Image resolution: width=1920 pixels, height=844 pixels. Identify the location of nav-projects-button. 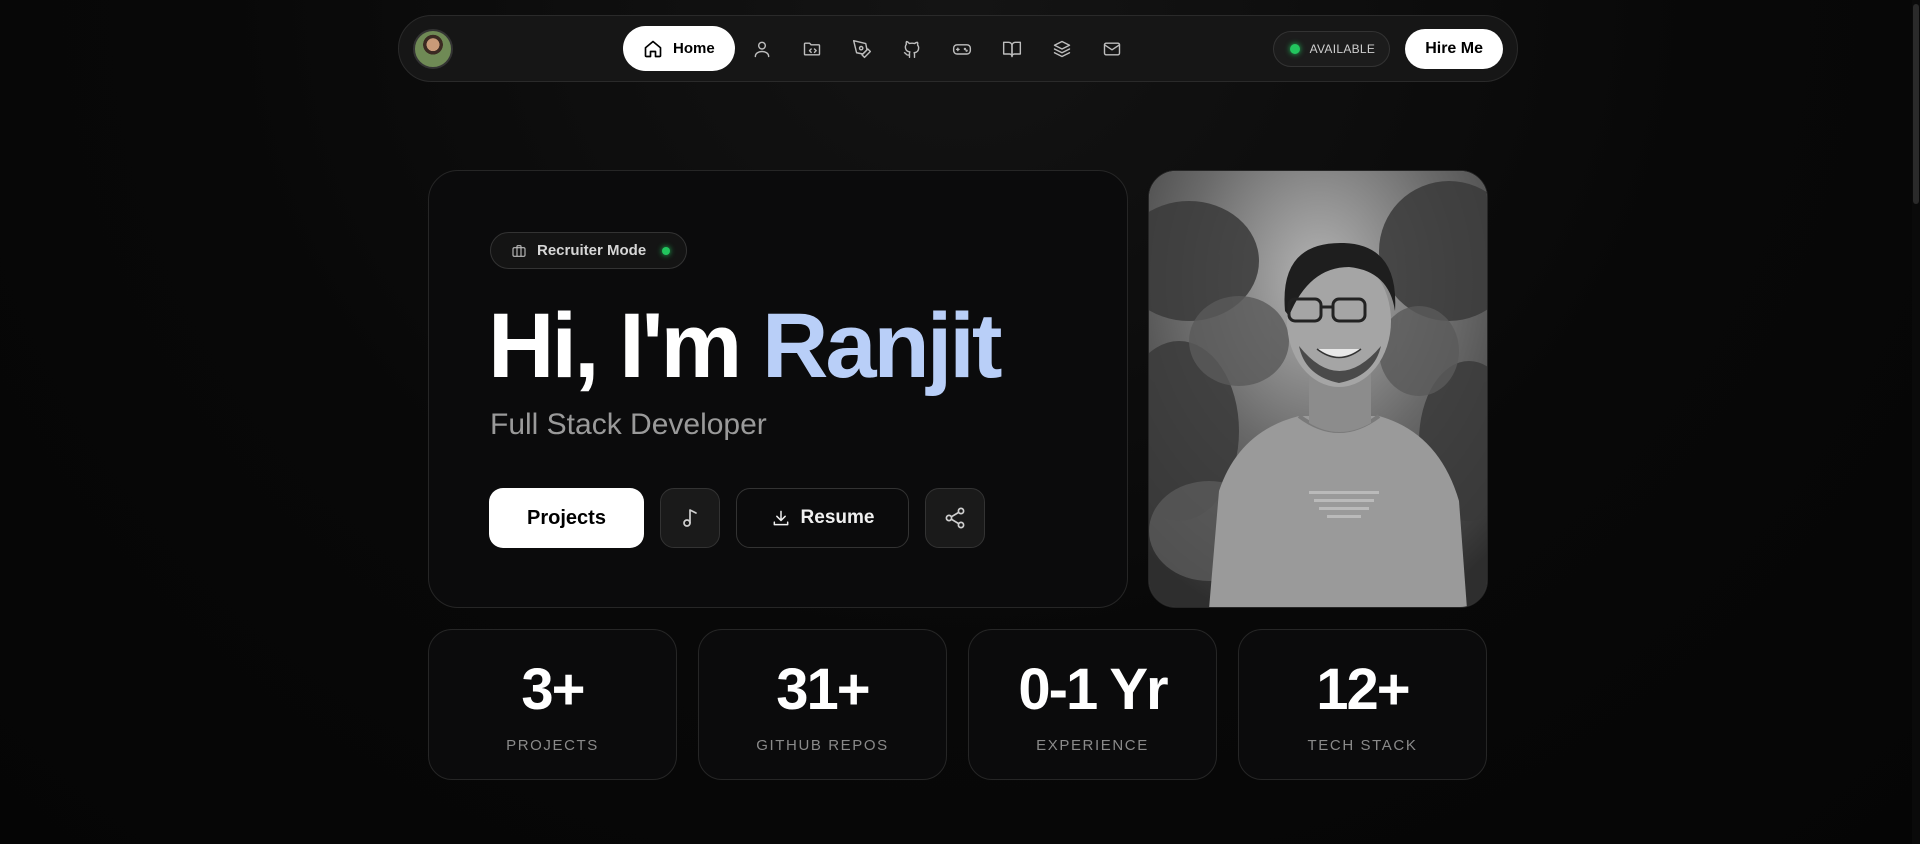
(812, 48).